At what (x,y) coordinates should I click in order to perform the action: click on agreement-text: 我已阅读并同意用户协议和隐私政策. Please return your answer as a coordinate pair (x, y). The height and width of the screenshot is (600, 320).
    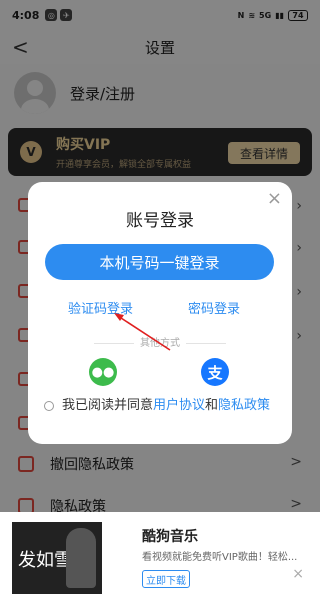
    Looking at the image, I should click on (162, 405).